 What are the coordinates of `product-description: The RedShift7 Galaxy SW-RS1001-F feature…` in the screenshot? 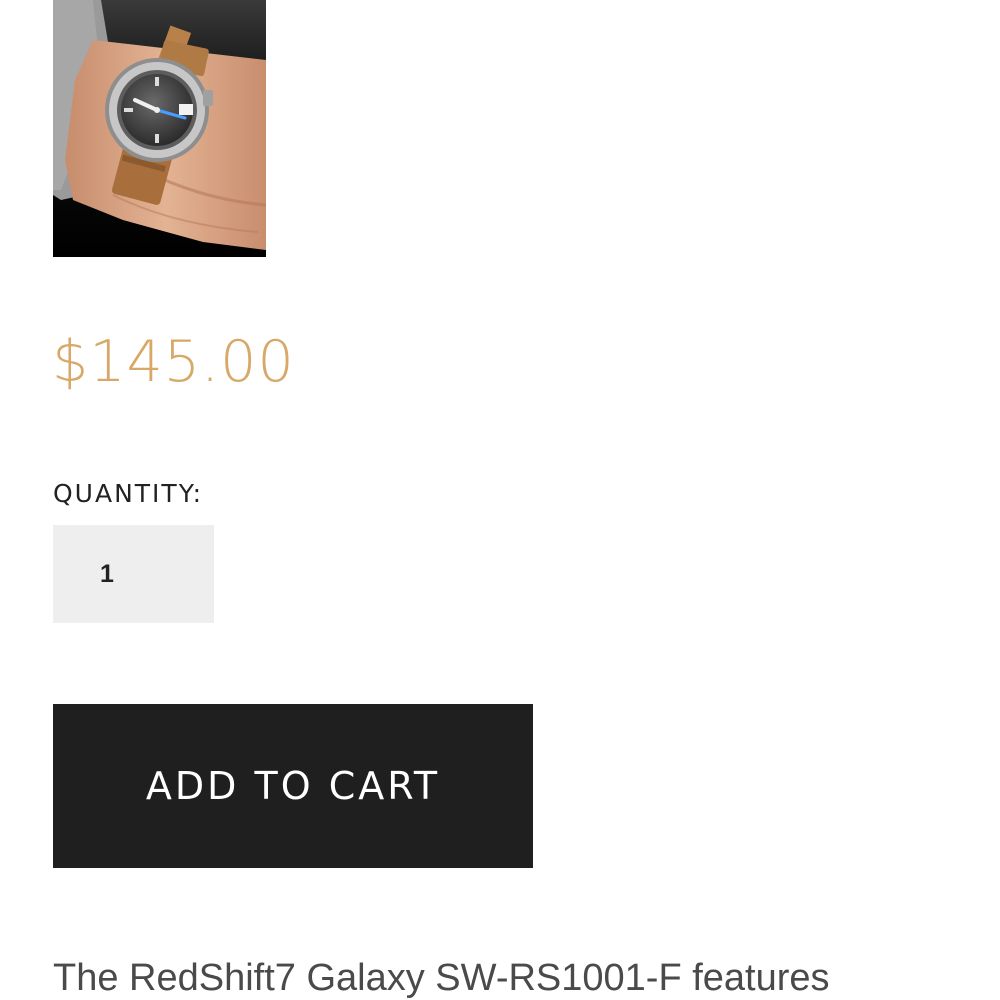 It's located at (441, 978).